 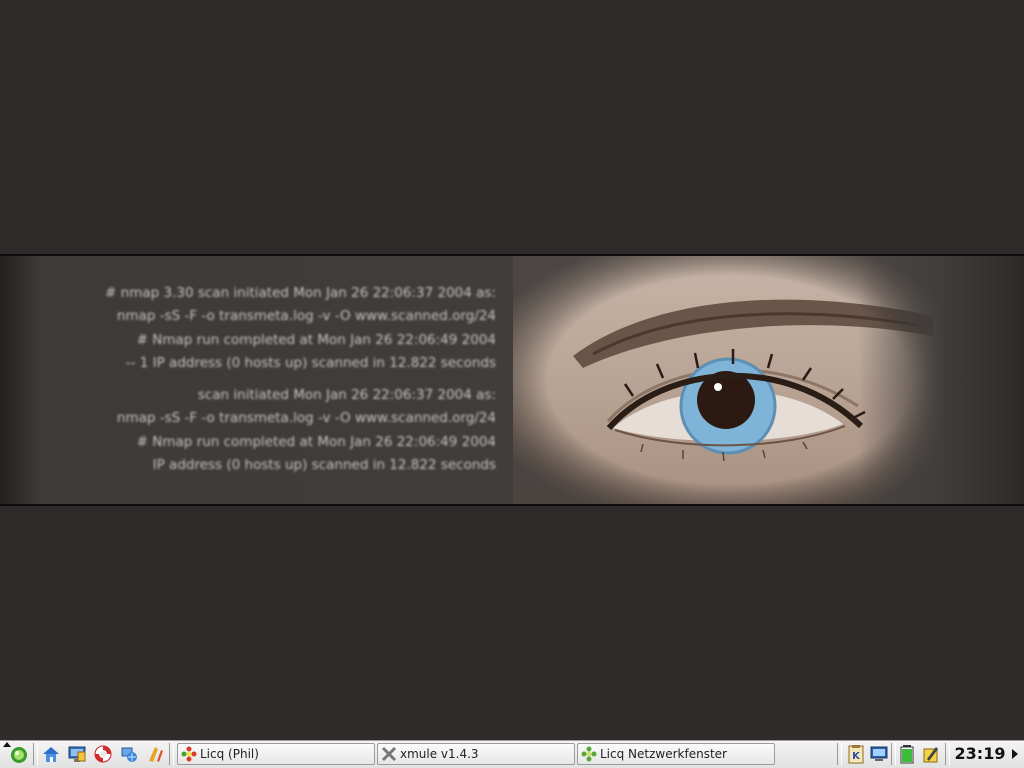 I want to click on help-lifebuoy-icon, so click(x=103, y=754).